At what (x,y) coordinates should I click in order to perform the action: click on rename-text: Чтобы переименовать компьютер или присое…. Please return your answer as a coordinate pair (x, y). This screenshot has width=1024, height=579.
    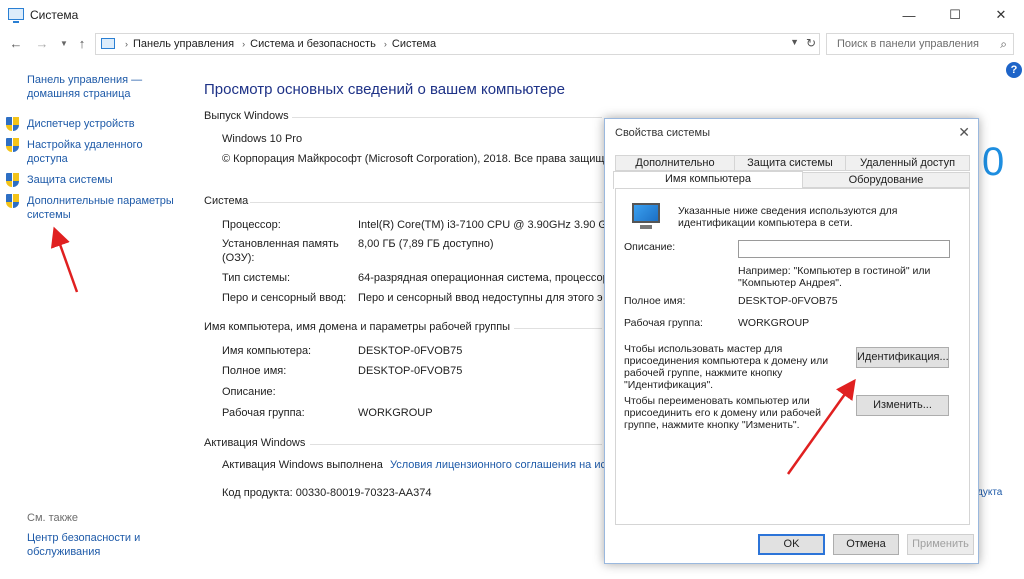
    Looking at the image, I should click on (723, 413).